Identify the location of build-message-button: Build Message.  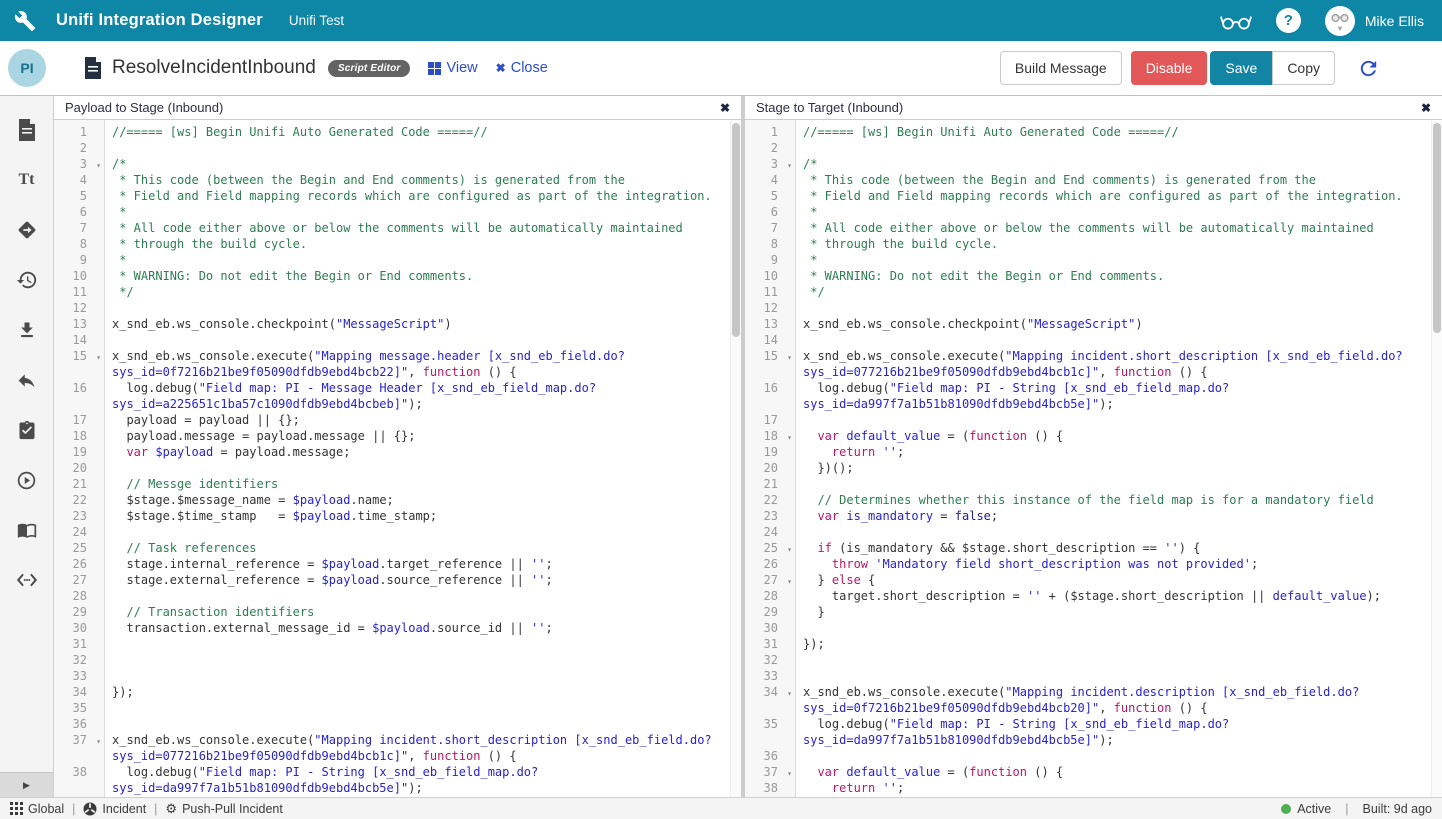
(1060, 68).